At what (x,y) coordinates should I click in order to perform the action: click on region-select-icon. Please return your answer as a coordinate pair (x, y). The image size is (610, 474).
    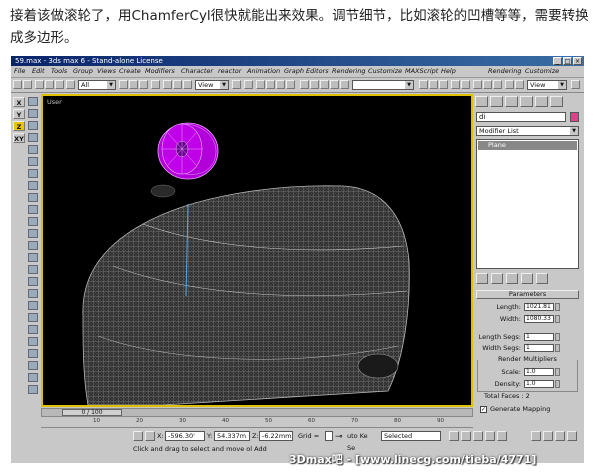
    Looking at the image, I should click on (143, 84).